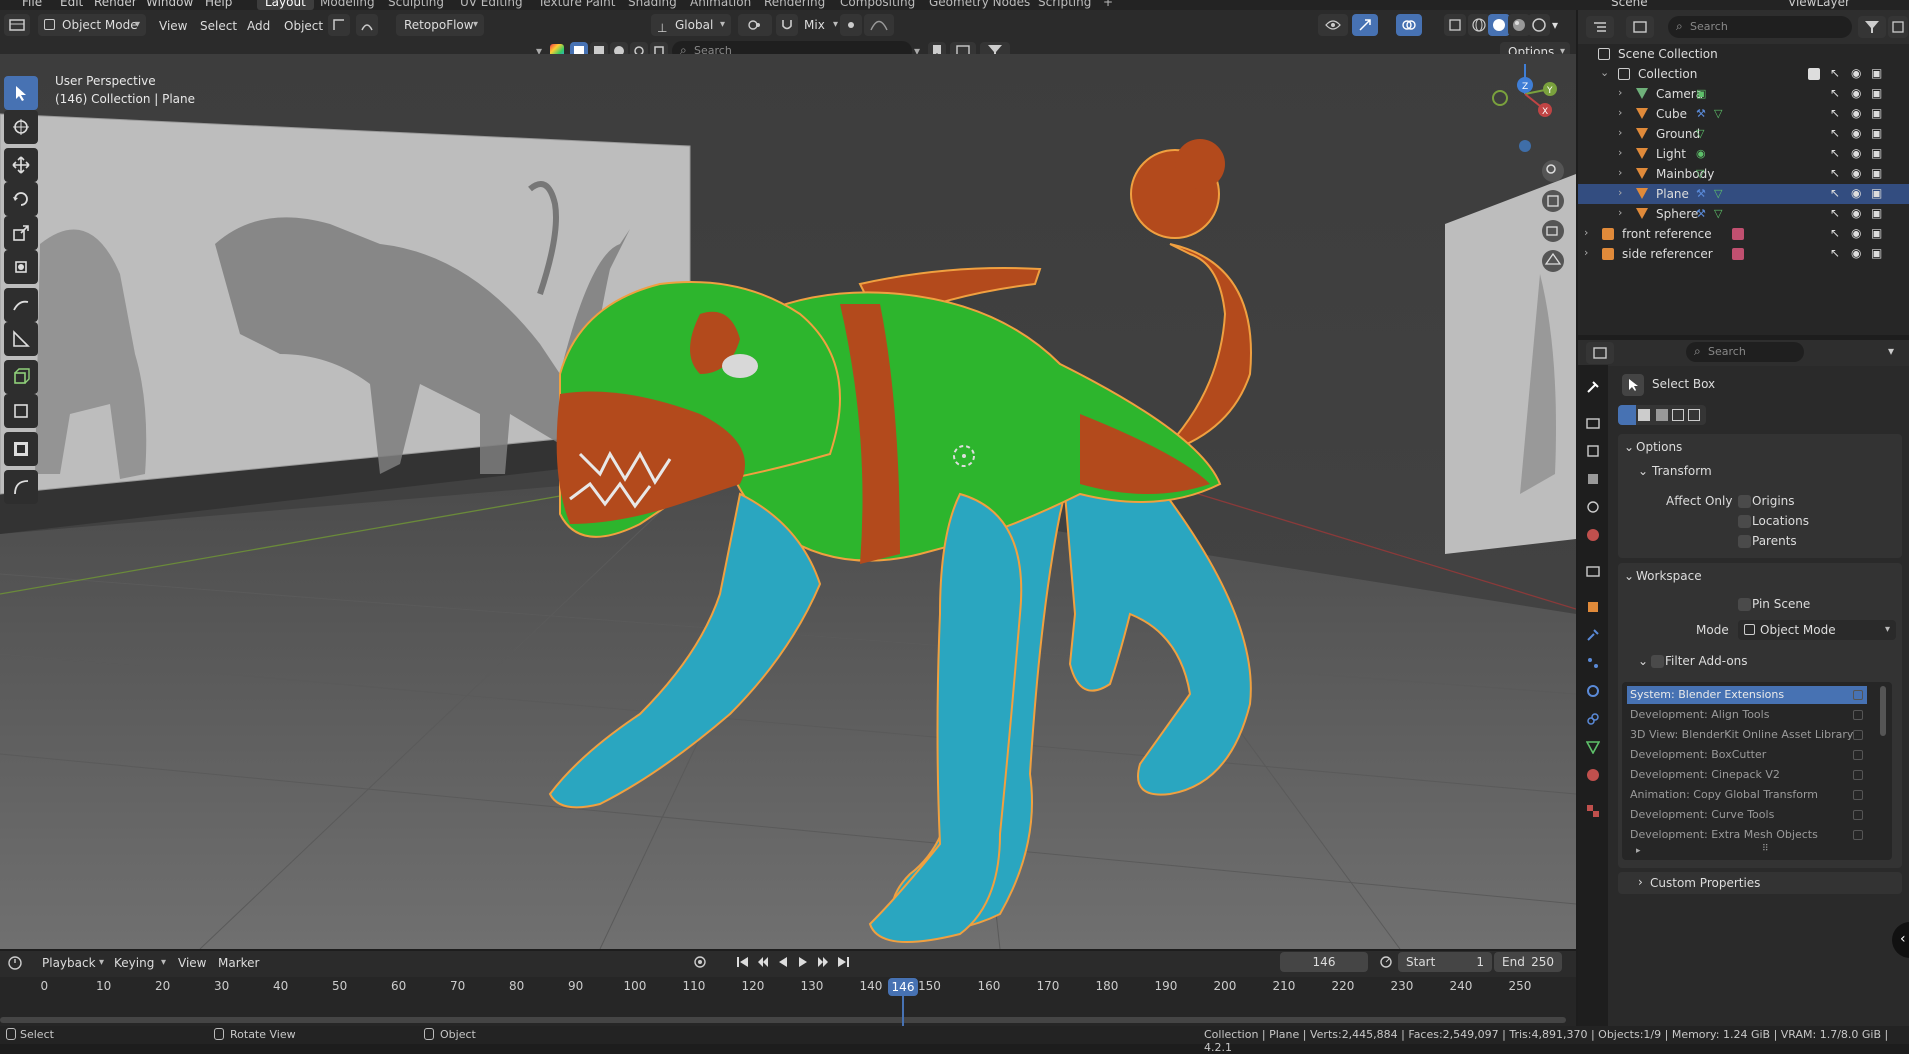  Describe the element at coordinates (367, 25) in the screenshot. I see `proportional-icon` at that location.